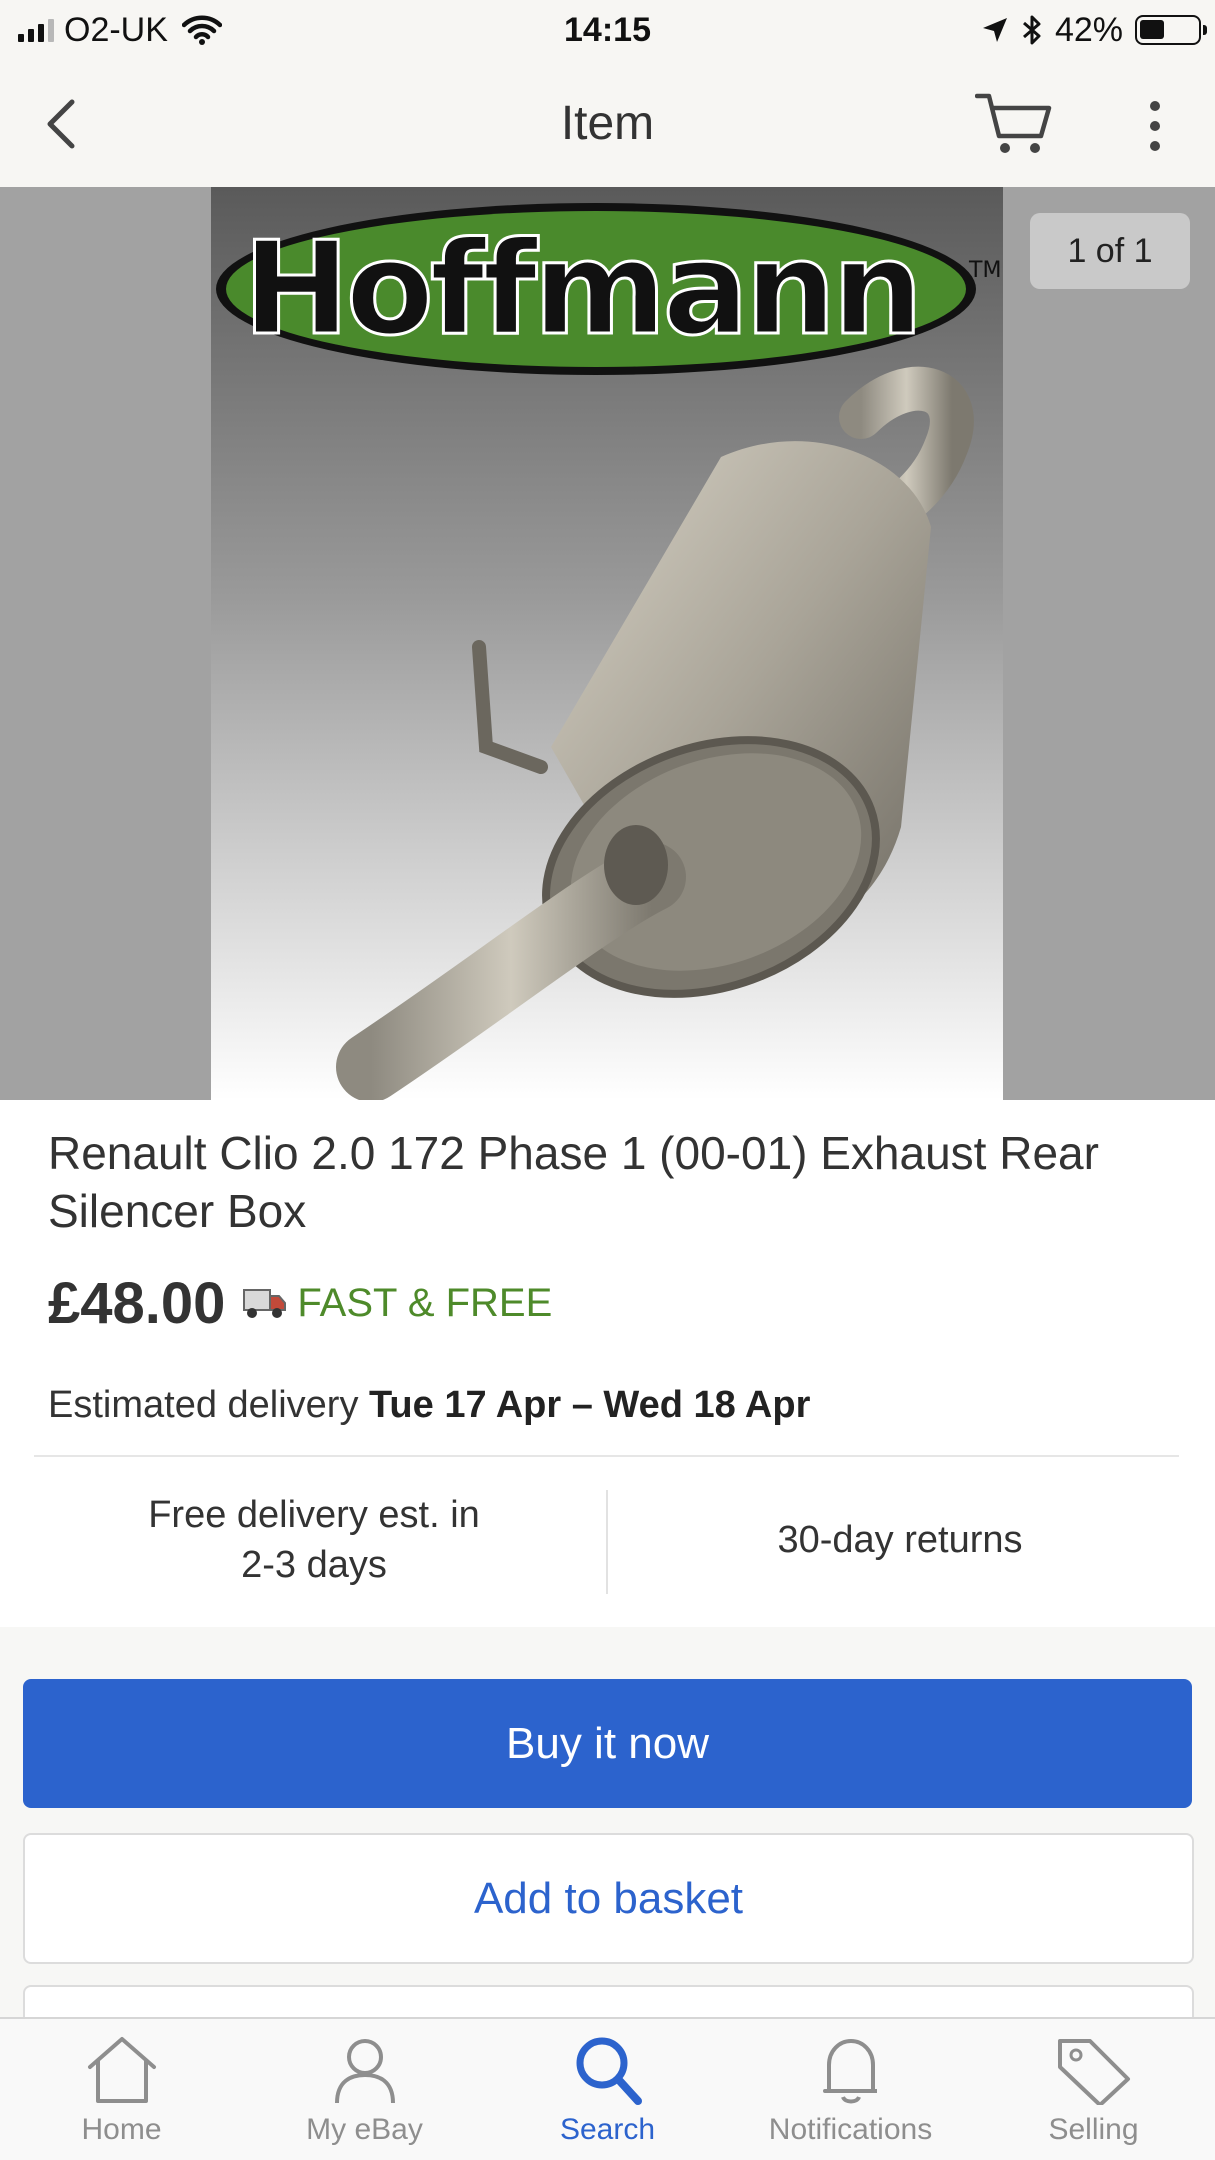 The width and height of the screenshot is (1215, 2160). Describe the element at coordinates (1110, 251) in the screenshot. I see `image-counter: 1 of 1` at that location.